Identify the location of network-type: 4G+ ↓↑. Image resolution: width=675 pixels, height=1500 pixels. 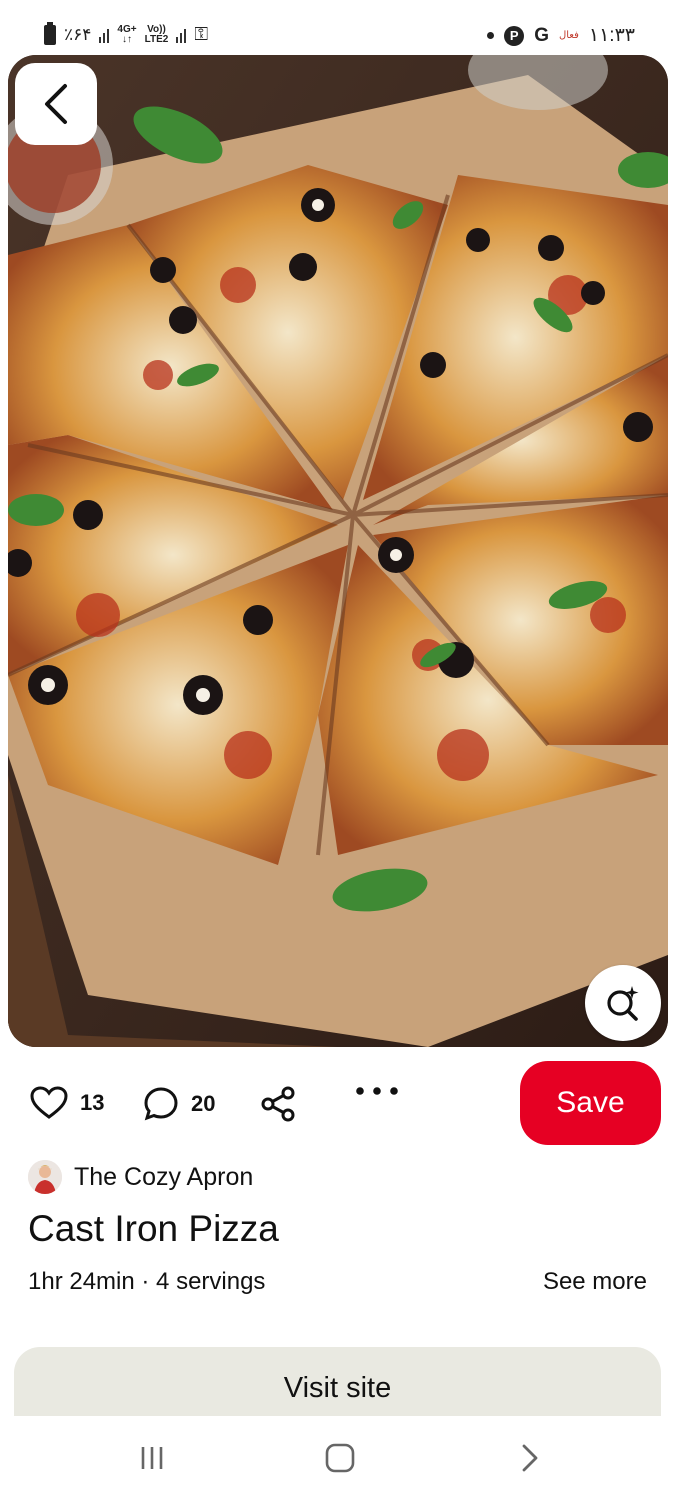
(127, 34).